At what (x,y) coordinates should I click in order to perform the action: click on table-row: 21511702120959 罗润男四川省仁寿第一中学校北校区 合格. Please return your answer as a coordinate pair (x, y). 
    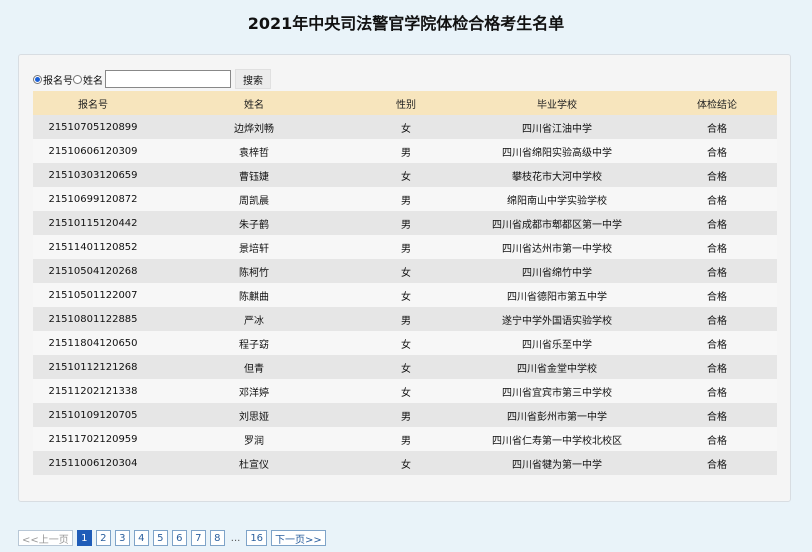
    Looking at the image, I should click on (405, 439).